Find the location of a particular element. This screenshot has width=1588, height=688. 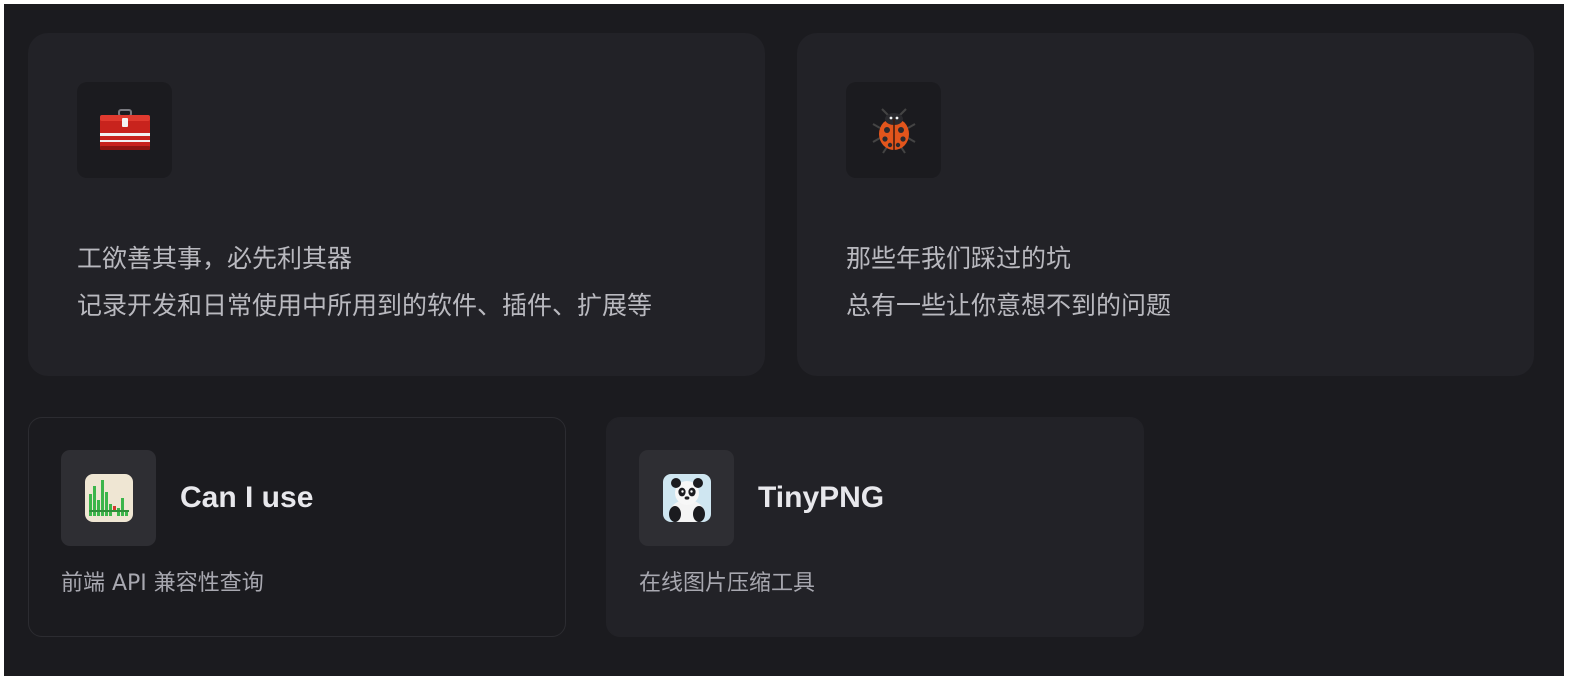

feature-description: 工欲善其事，必先利其器 记录开发和日常使用中所用到的软件、插件、扩展等 is located at coordinates (364, 282).